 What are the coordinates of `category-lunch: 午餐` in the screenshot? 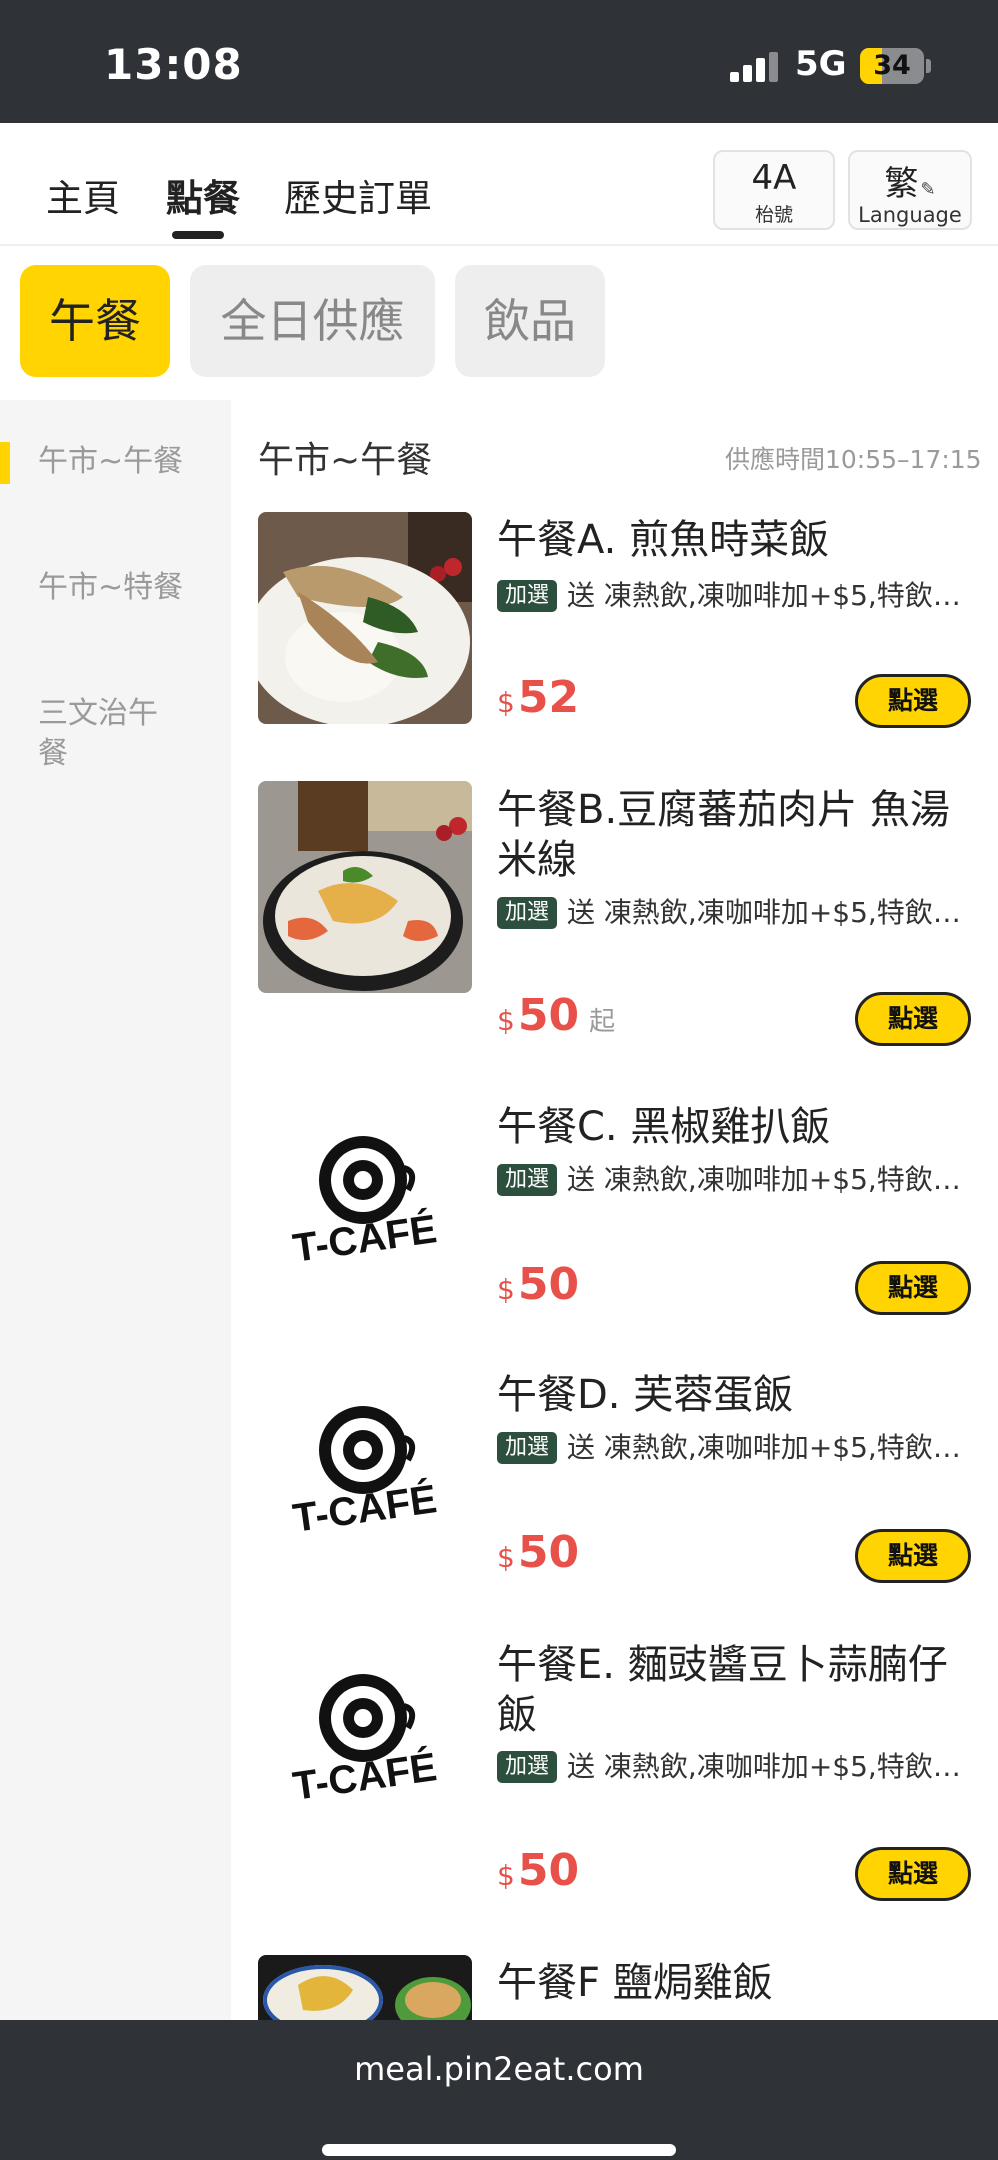 It's located at (95, 321).